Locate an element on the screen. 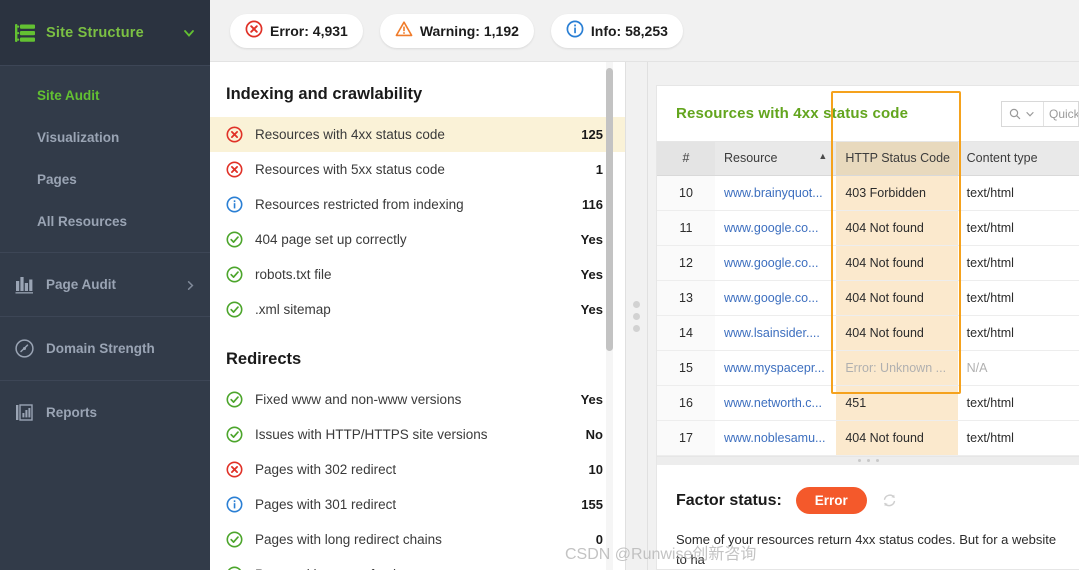 The image size is (1079, 570). sort-asc-icon: ▲ is located at coordinates (823, 156).